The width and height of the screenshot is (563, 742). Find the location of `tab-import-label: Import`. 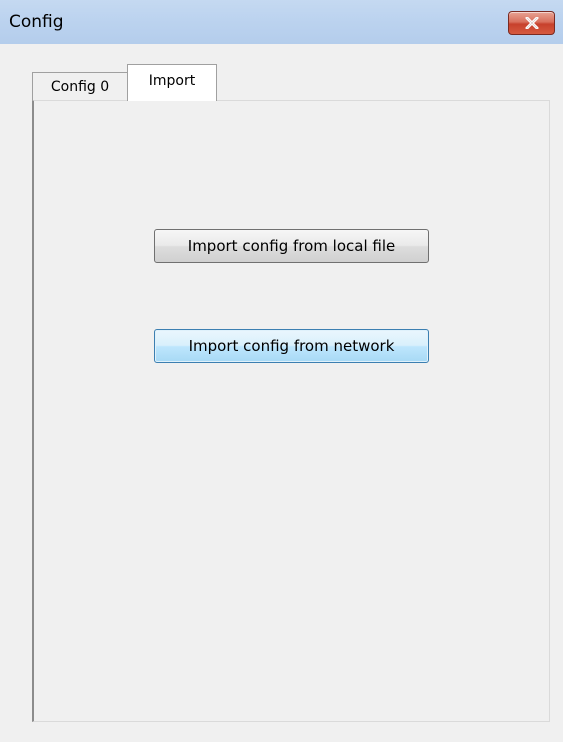

tab-import-label: Import is located at coordinates (172, 81).